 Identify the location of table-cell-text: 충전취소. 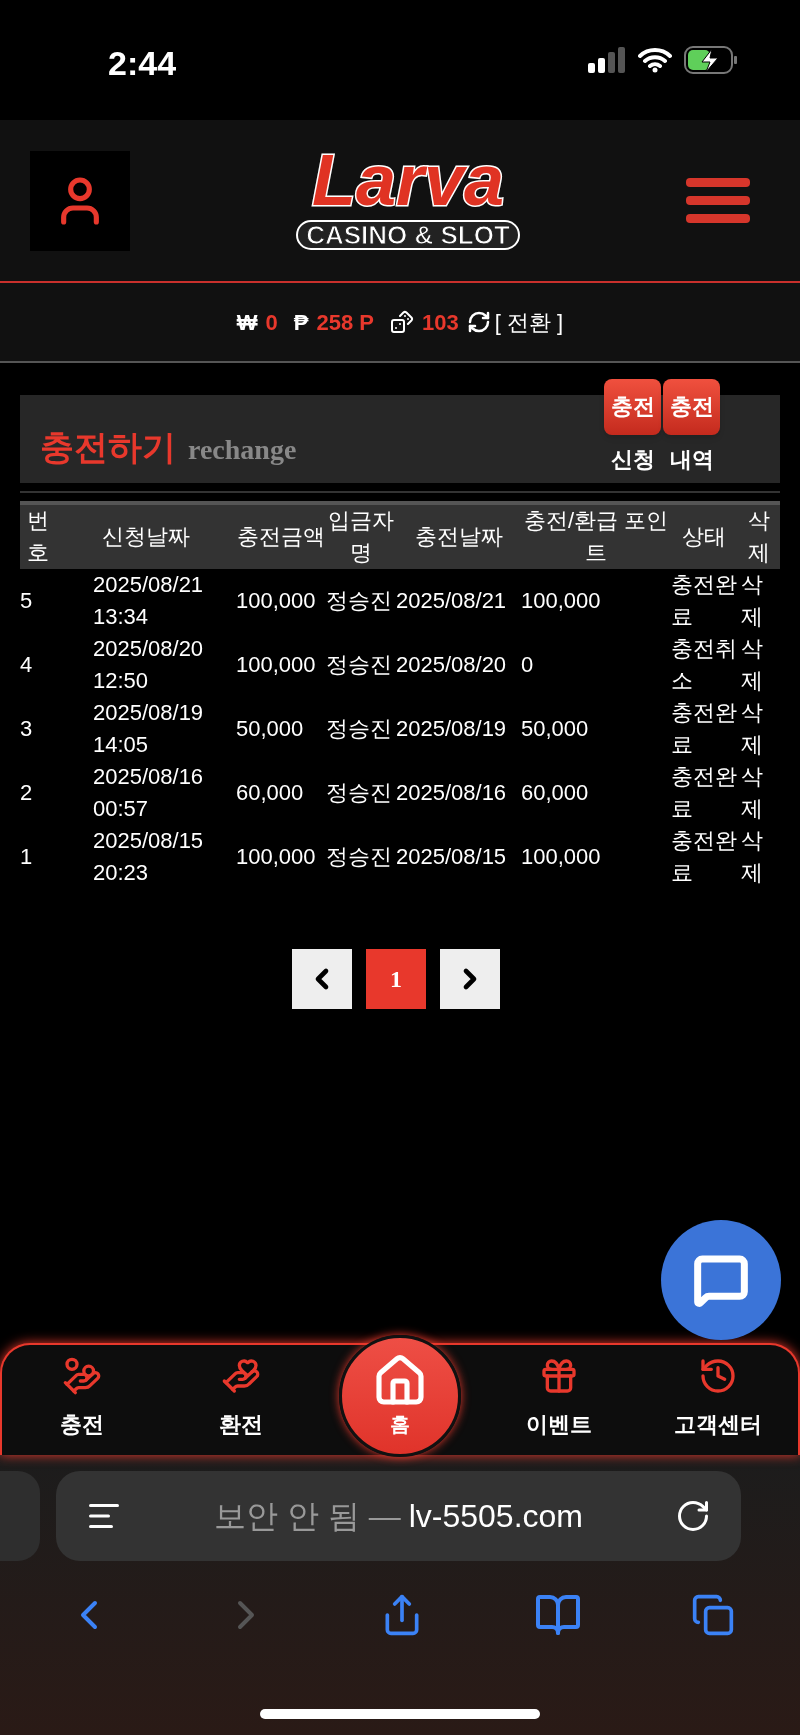
(704, 665).